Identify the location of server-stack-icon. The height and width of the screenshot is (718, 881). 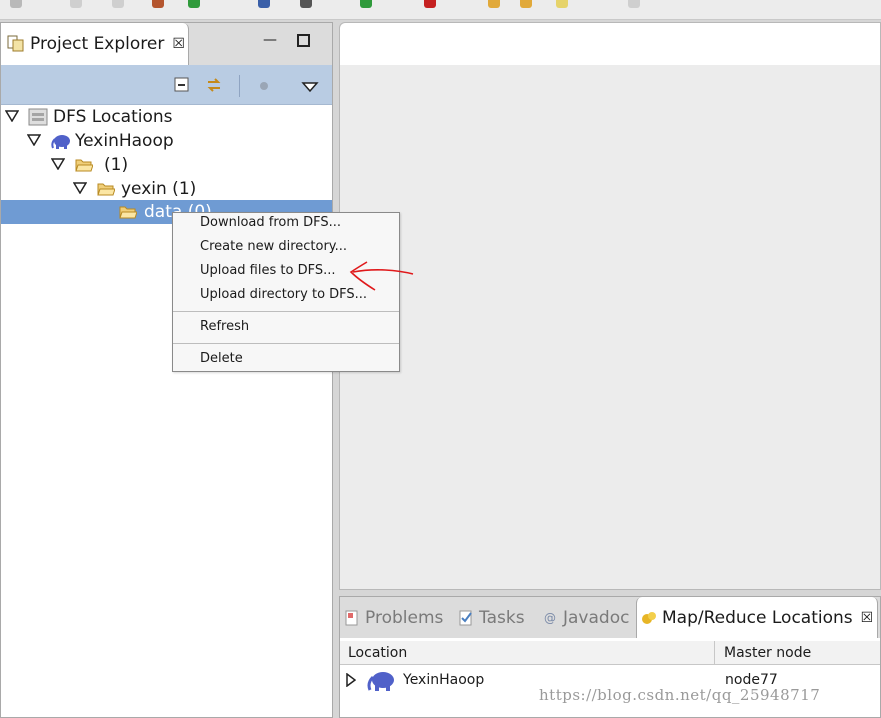
(38, 117).